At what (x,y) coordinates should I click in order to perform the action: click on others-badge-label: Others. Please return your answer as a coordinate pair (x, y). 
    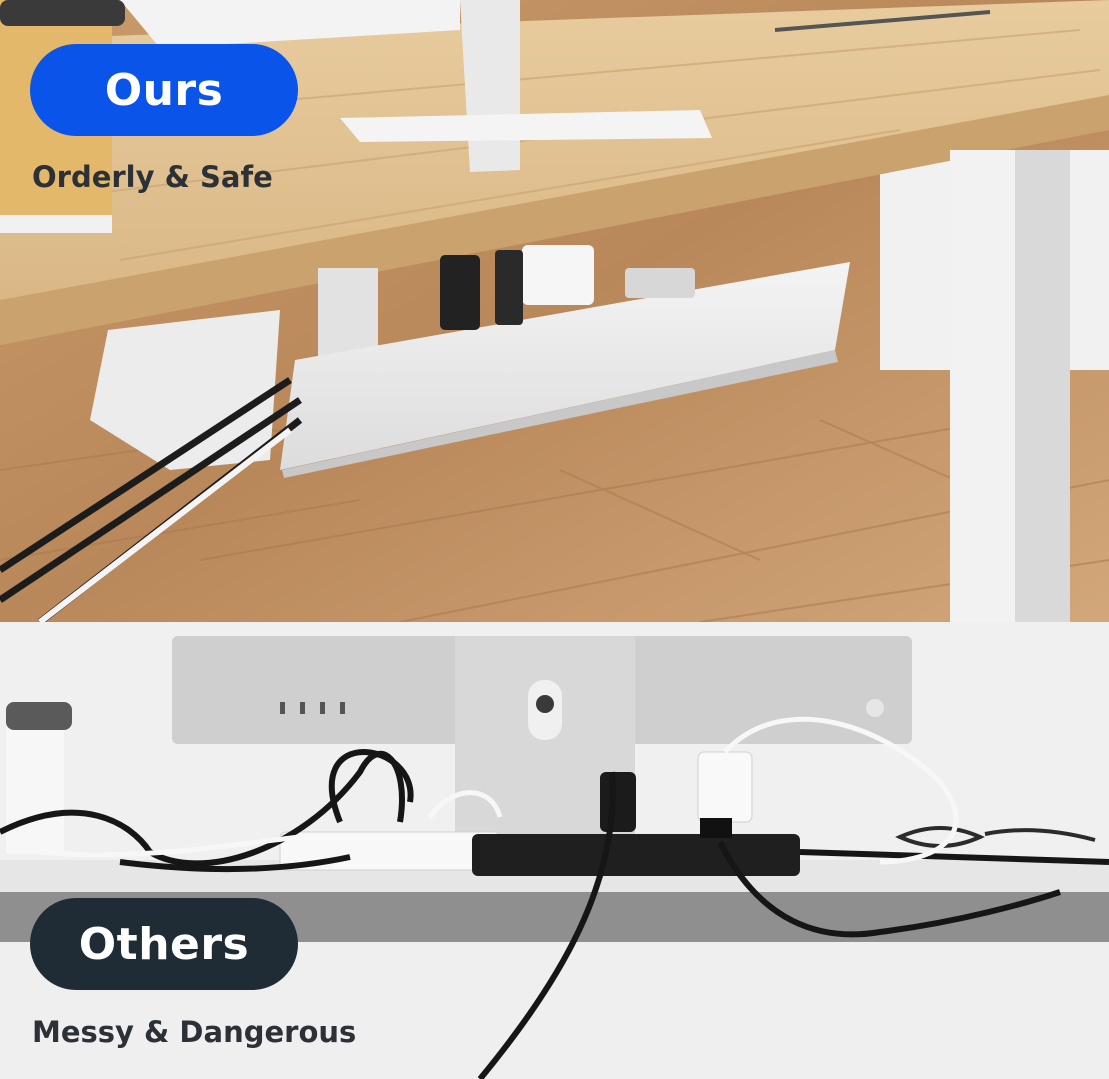
    Looking at the image, I should click on (164, 944).